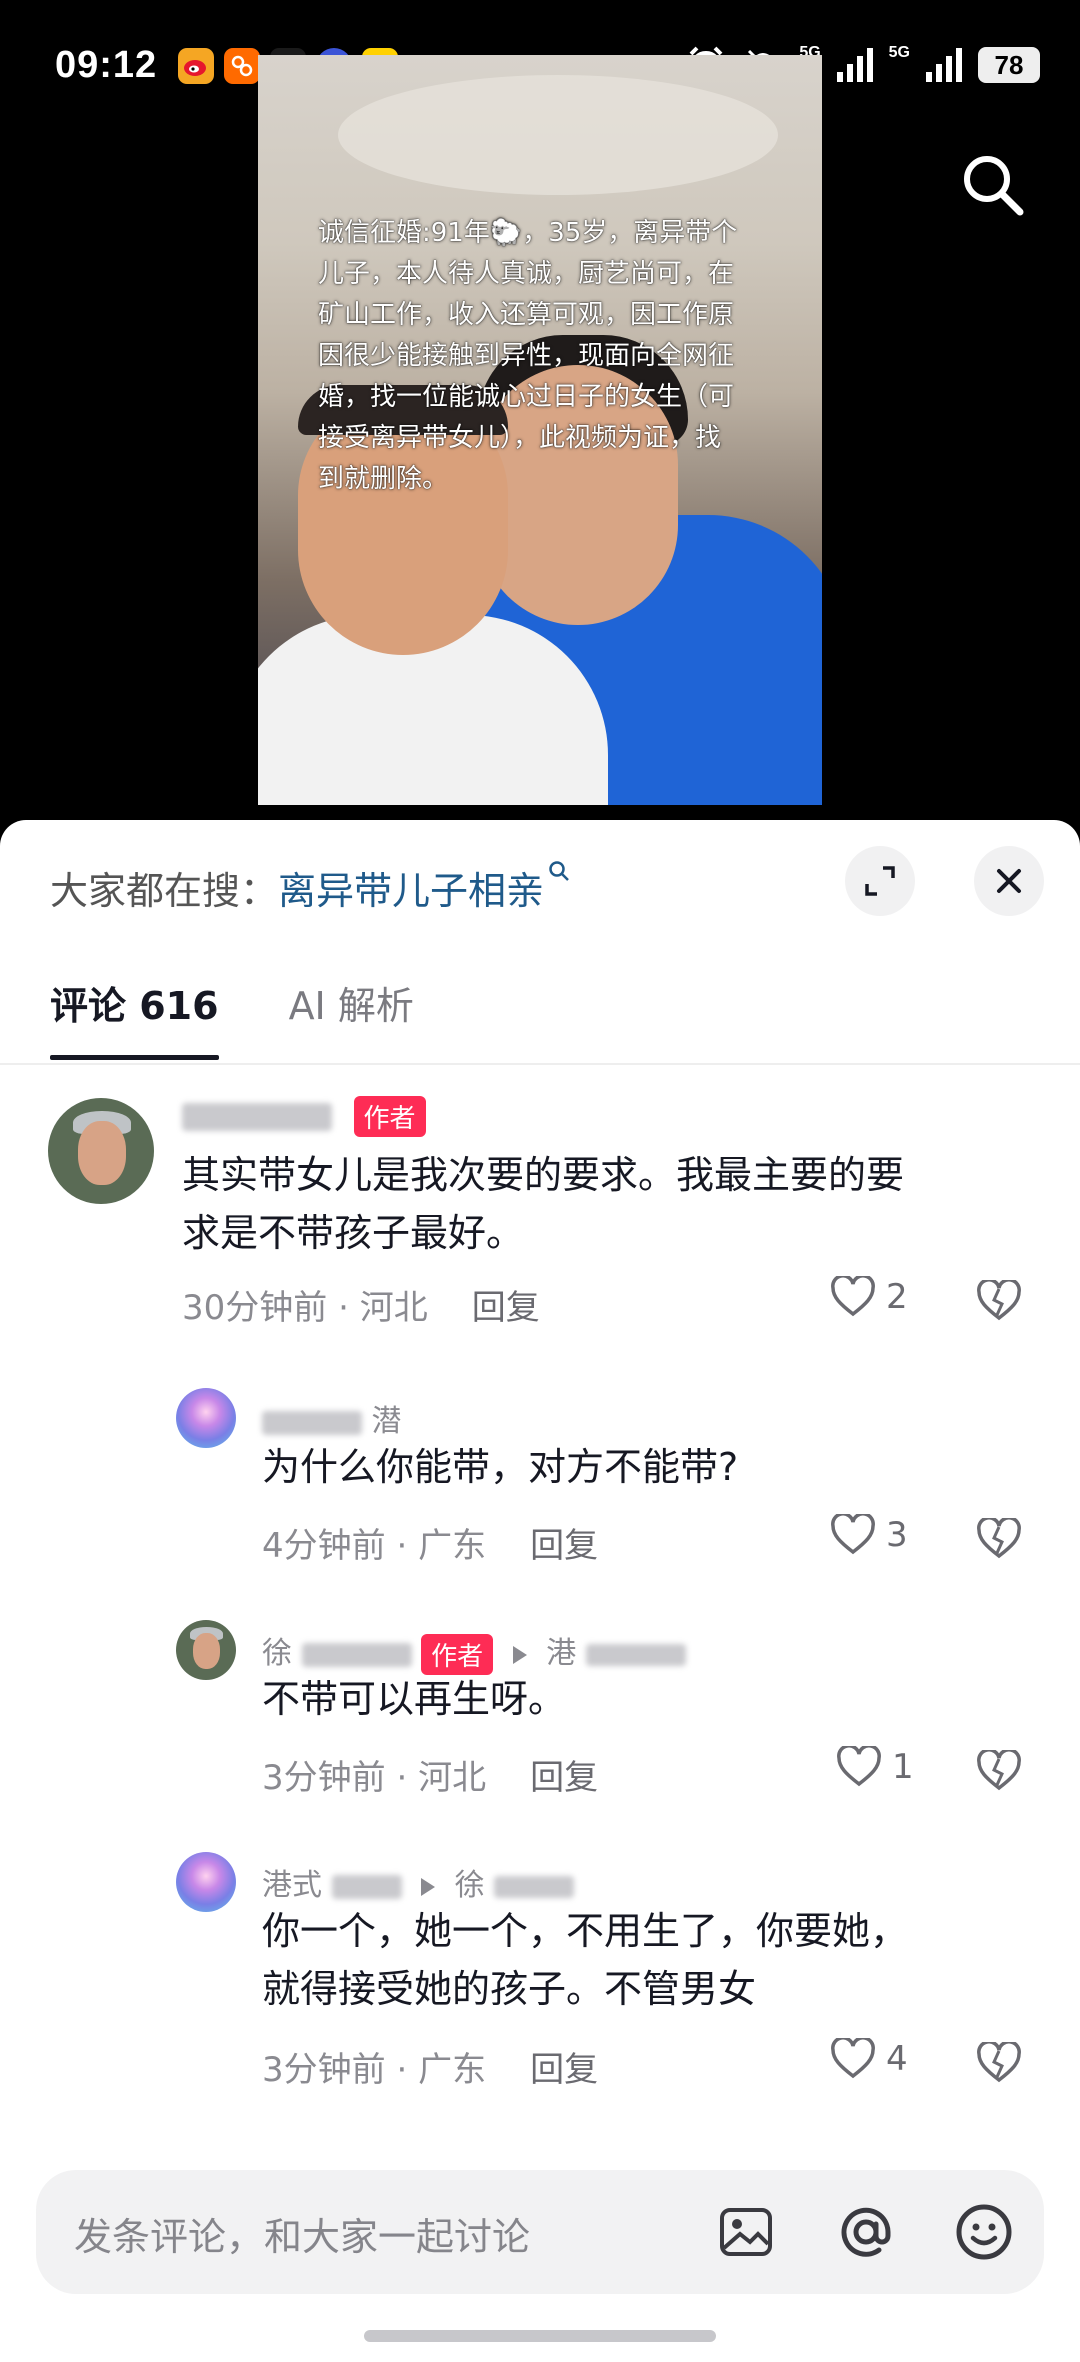 Image resolution: width=1080 pixels, height=2362 pixels. What do you see at coordinates (746, 2232) in the screenshot?
I see `image-icon` at bounding box center [746, 2232].